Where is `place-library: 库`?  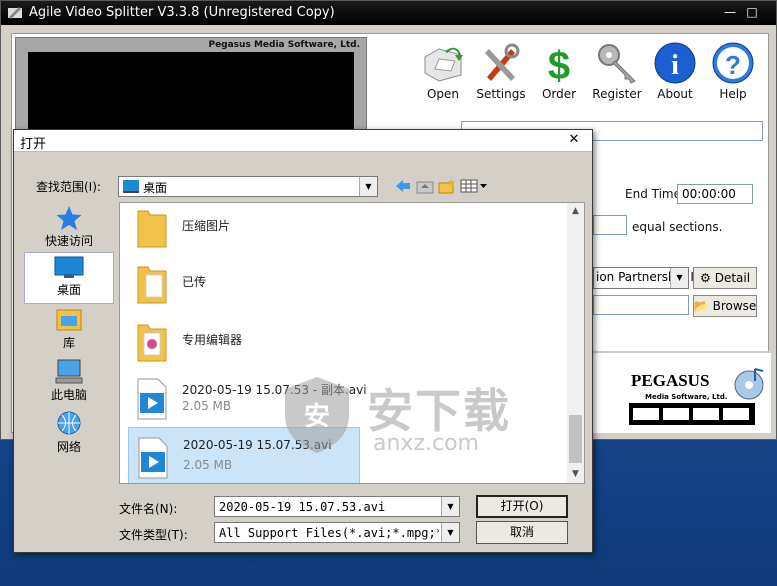
place-library: 库 is located at coordinates (69, 330).